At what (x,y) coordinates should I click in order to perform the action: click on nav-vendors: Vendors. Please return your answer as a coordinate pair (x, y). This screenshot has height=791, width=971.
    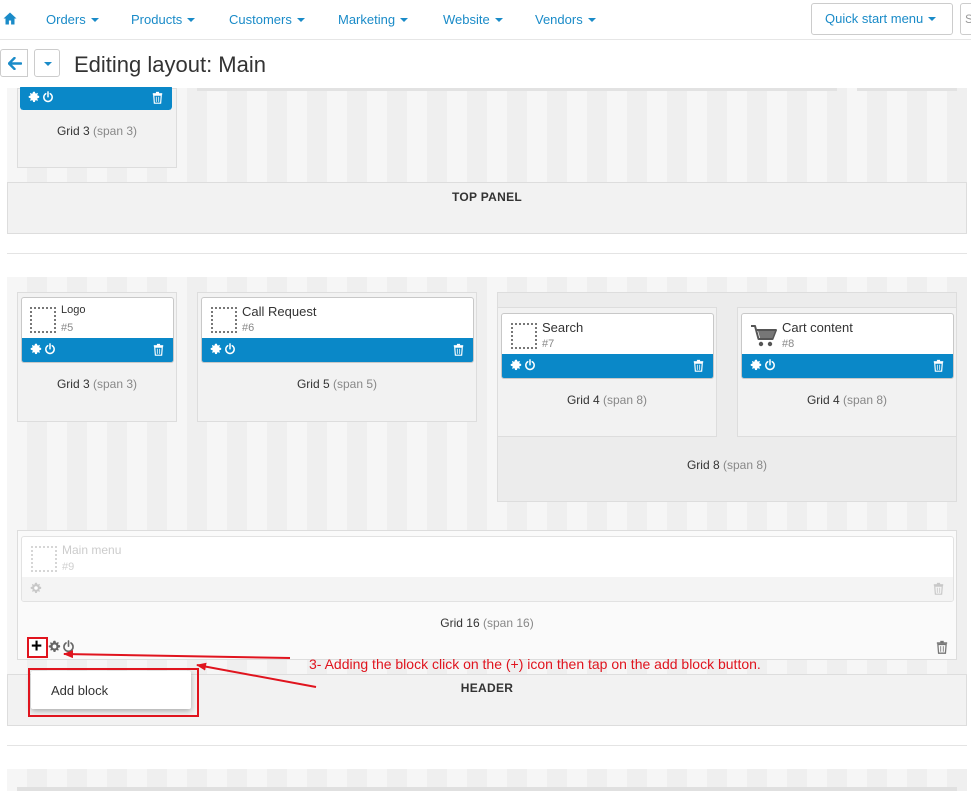
    Looking at the image, I should click on (565, 19).